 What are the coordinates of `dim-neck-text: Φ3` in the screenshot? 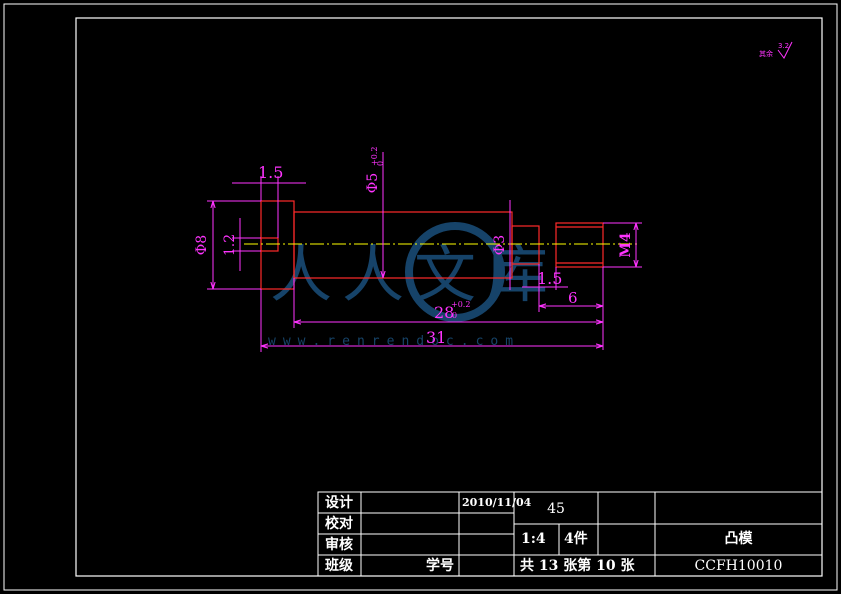 It's located at (500, 245).